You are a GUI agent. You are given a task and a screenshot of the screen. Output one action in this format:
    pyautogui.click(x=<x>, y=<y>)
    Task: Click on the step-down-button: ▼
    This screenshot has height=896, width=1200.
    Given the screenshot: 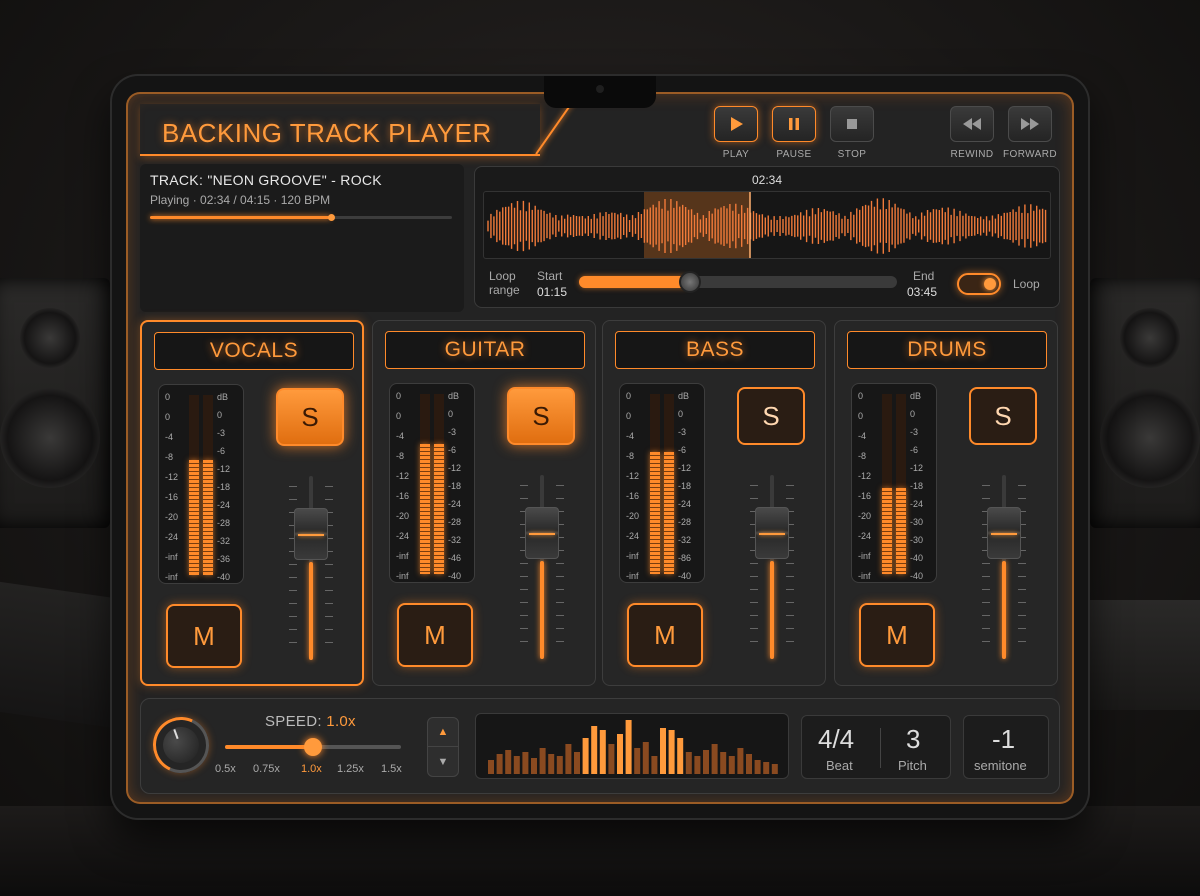 What is the action you would take?
    pyautogui.click(x=443, y=761)
    